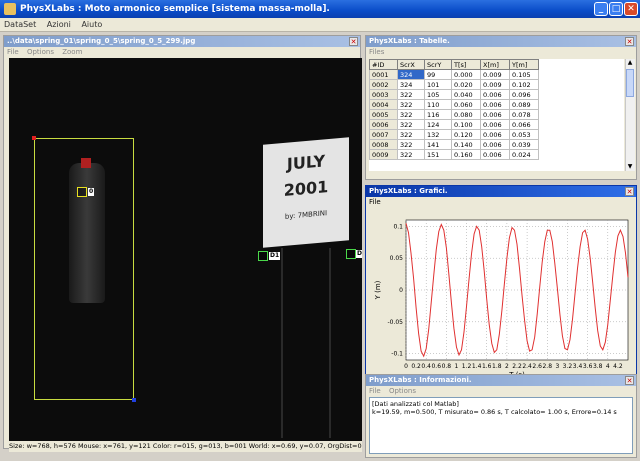  I want to click on row-header-cell: 0006, so click(383, 124).